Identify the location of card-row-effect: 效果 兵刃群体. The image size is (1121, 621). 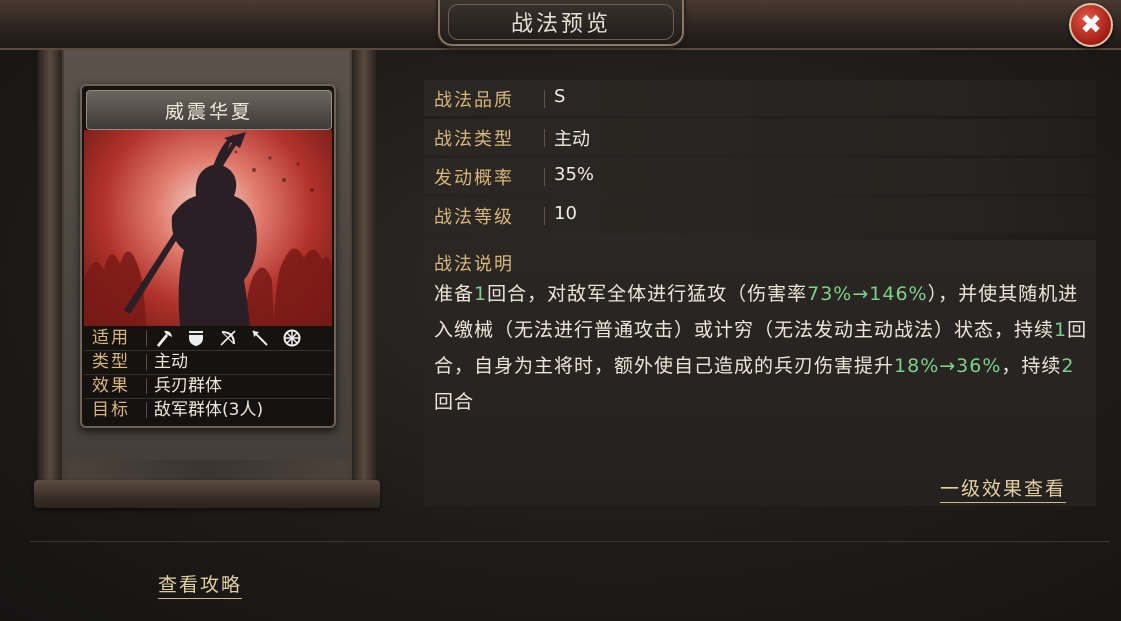
(208, 386).